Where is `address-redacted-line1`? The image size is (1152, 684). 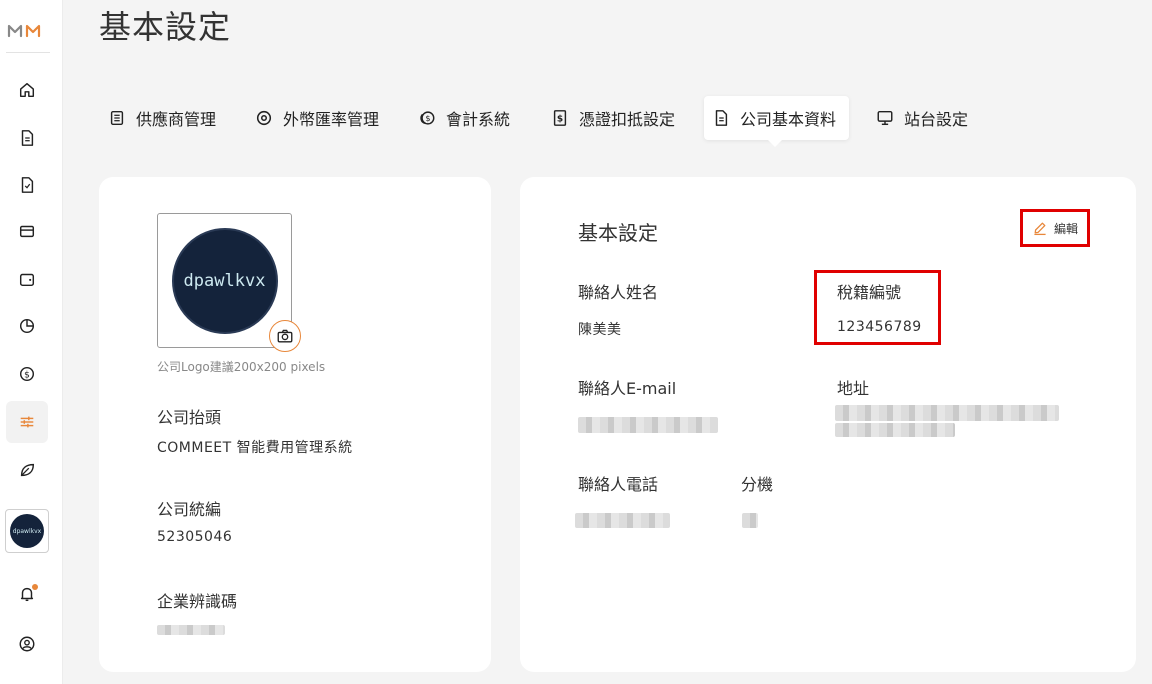 address-redacted-line1 is located at coordinates (947, 413).